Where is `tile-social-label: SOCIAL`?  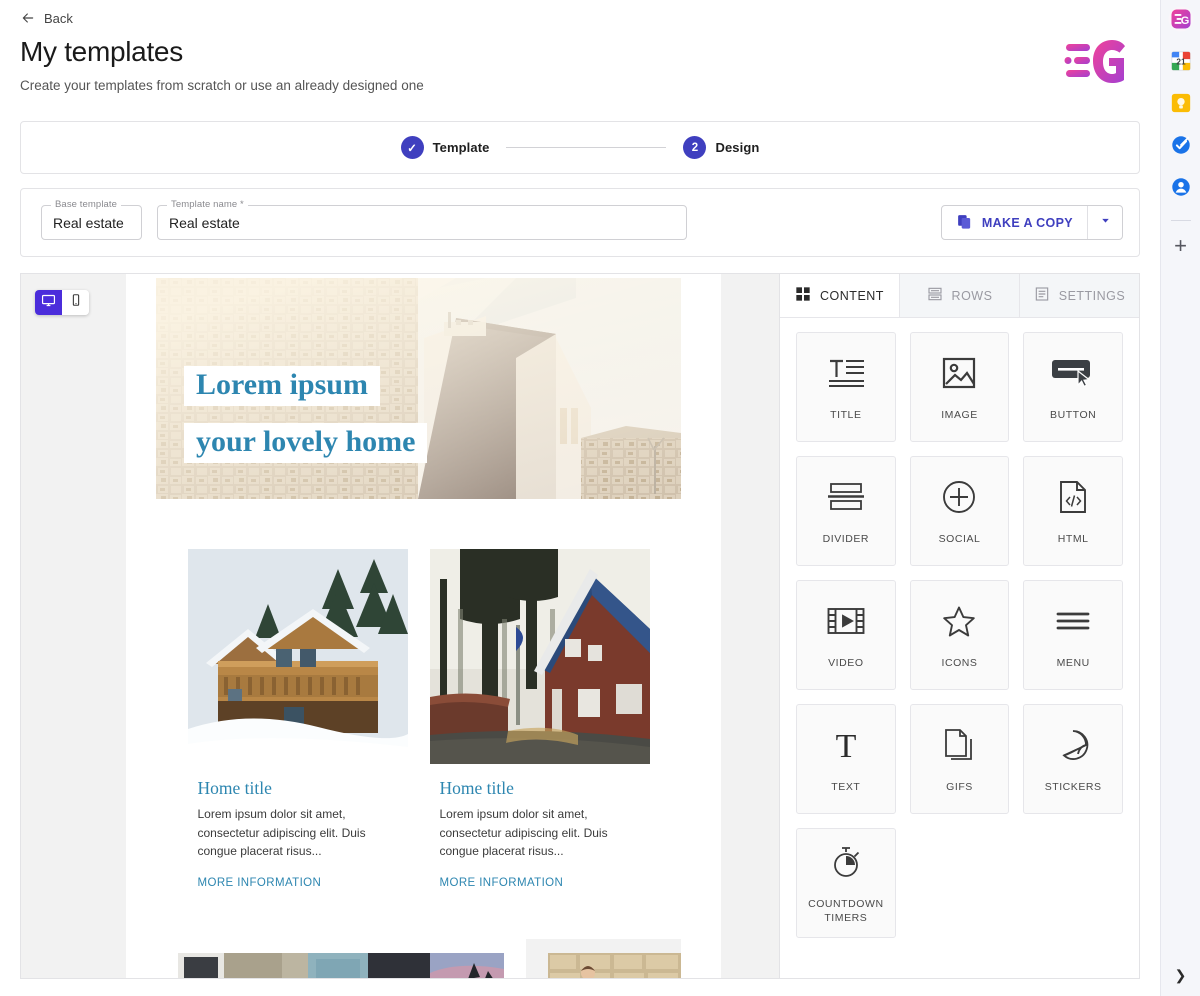 tile-social-label: SOCIAL is located at coordinates (959, 538).